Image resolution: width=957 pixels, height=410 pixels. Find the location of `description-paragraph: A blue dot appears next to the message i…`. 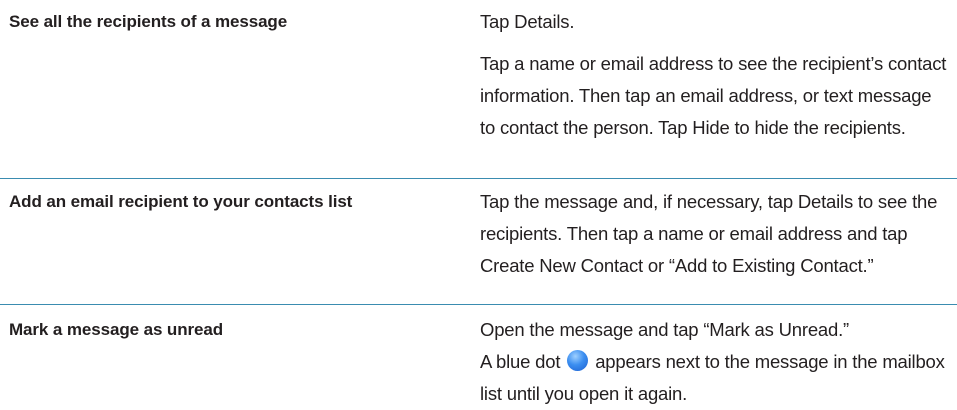

description-paragraph: A blue dot appears next to the message i… is located at coordinates (715, 378).